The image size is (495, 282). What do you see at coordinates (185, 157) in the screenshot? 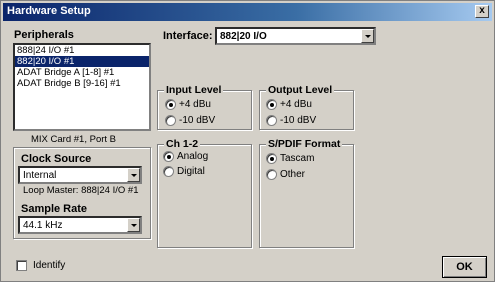
I see `ch12-analog-radio: Analog` at bounding box center [185, 157].